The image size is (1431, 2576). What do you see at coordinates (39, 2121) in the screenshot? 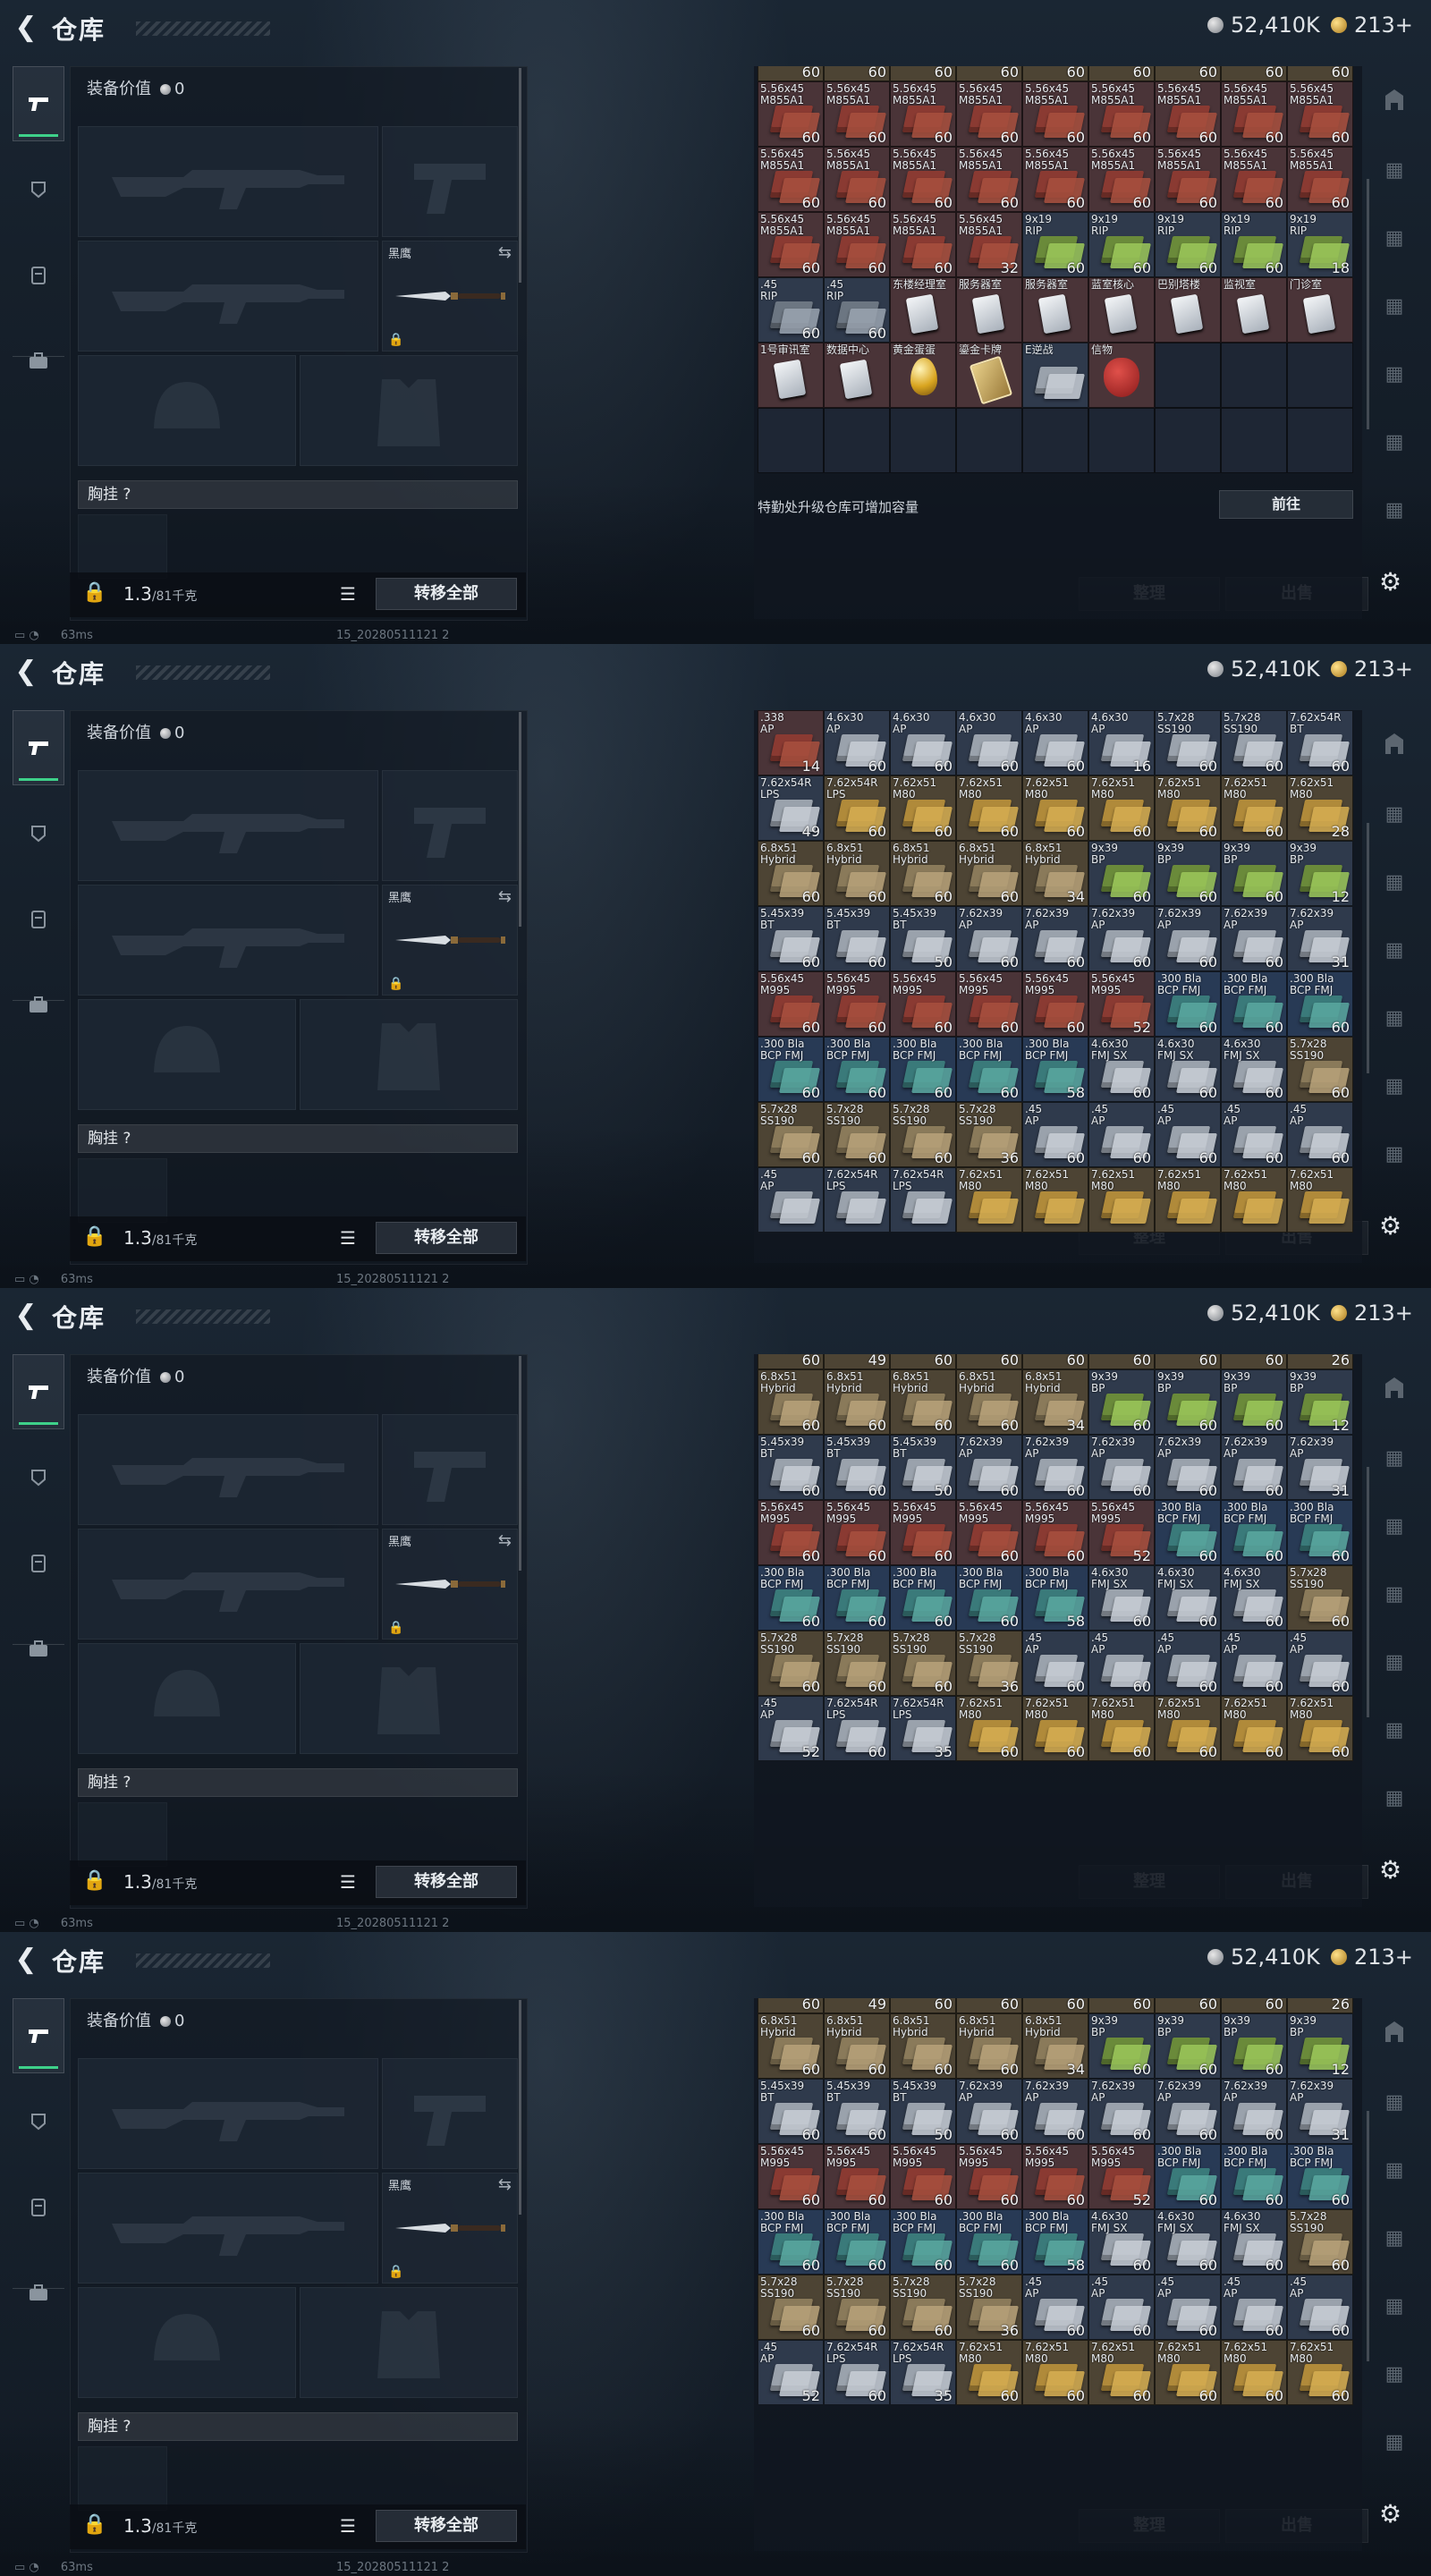
I see `nav-armor-icon` at bounding box center [39, 2121].